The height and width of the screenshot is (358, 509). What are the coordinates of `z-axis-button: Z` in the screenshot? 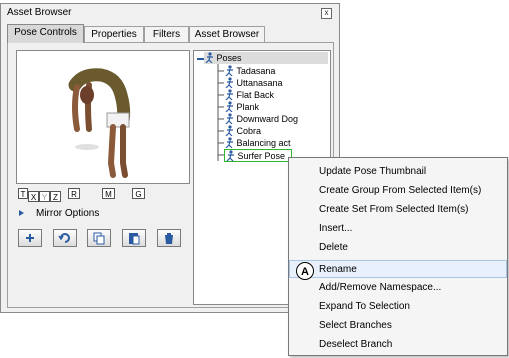 It's located at (55, 196).